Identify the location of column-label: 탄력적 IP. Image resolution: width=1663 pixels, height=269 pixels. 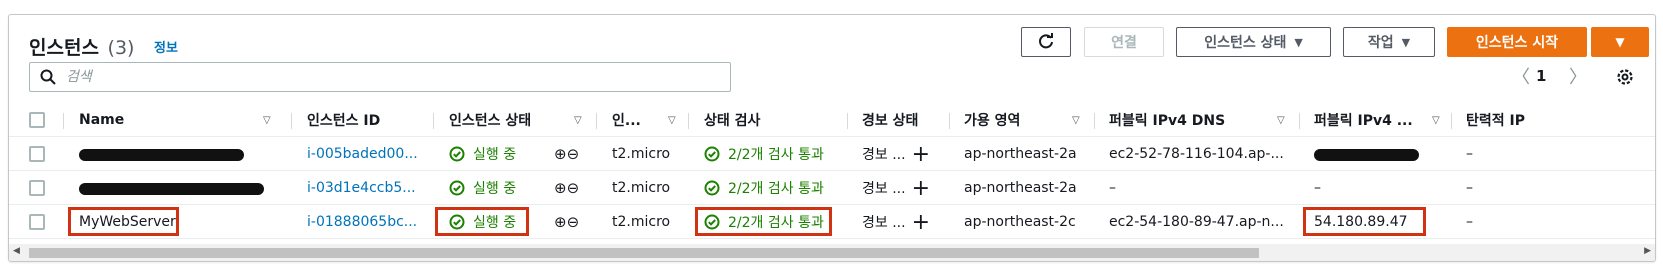
(1495, 121).